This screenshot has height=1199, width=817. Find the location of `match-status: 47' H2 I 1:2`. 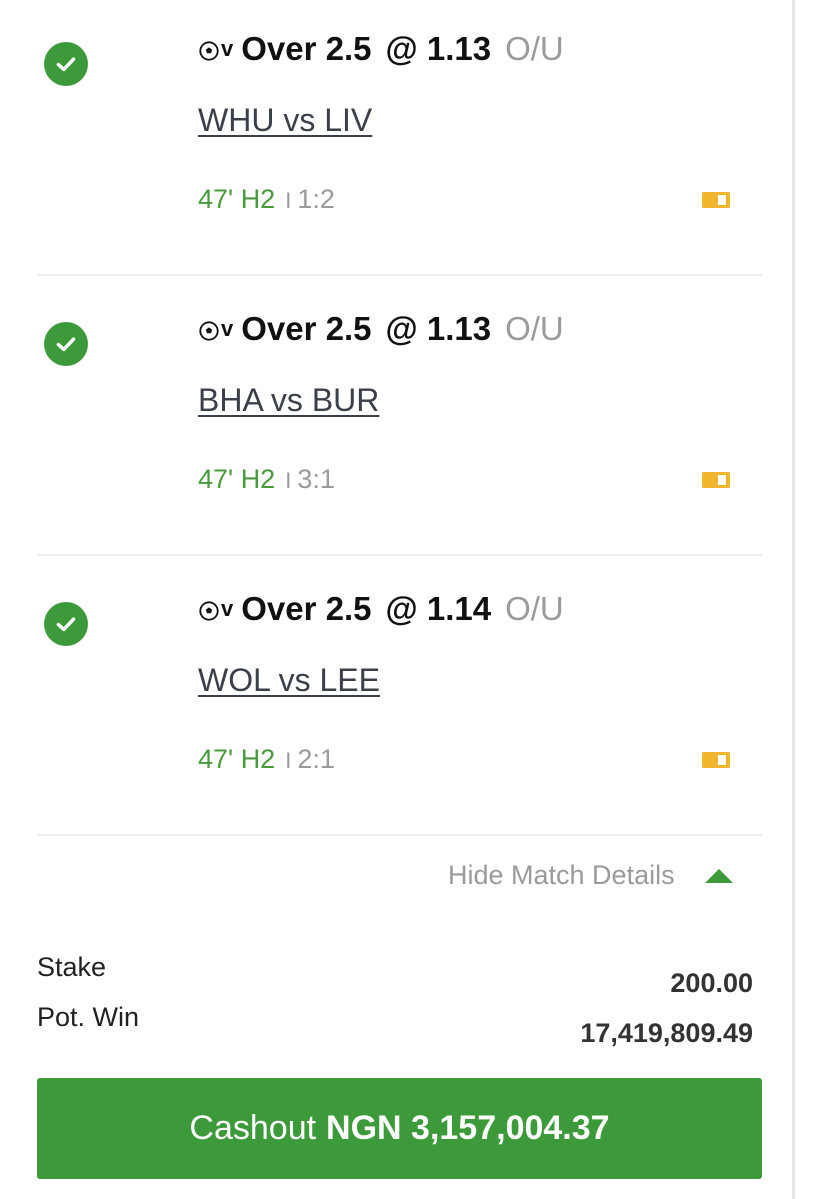

match-status: 47' H2 I 1:2 is located at coordinates (266, 199).